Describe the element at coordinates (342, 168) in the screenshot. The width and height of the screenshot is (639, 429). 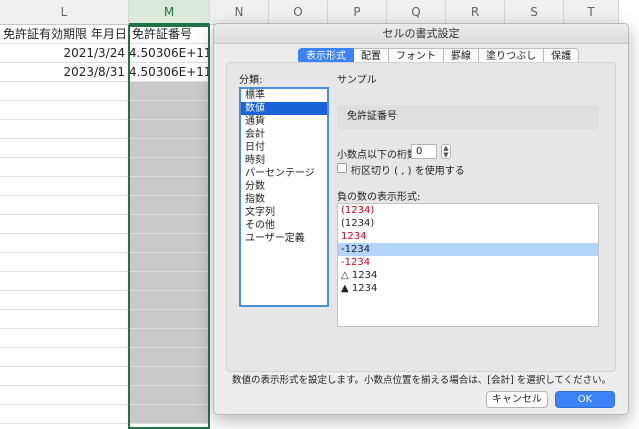
I see `thousands-separator-checkbox` at that location.